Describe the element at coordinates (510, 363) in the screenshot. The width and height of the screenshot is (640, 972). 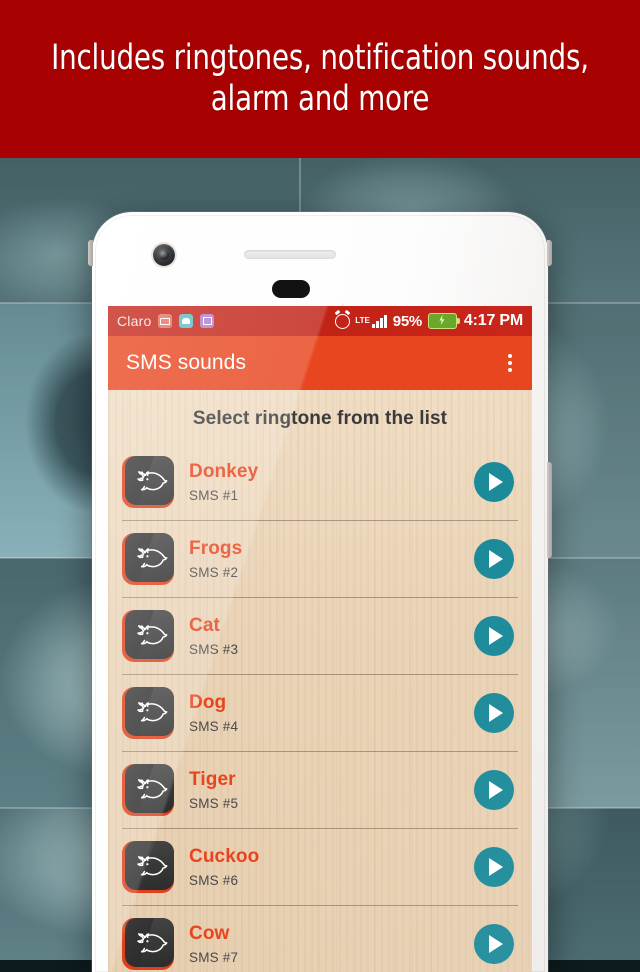
I see `overflow-menu-icon` at that location.